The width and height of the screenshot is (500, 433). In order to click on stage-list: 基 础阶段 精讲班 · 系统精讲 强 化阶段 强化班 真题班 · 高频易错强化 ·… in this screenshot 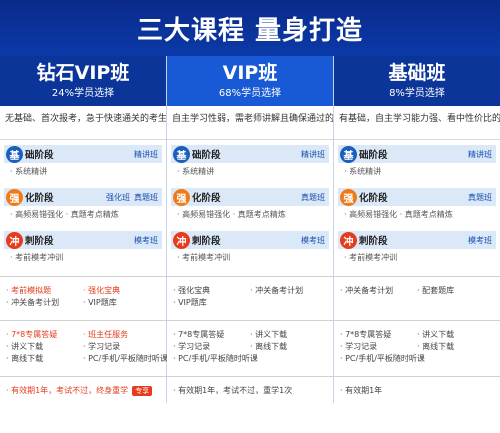, I will do `click(83, 208)`.